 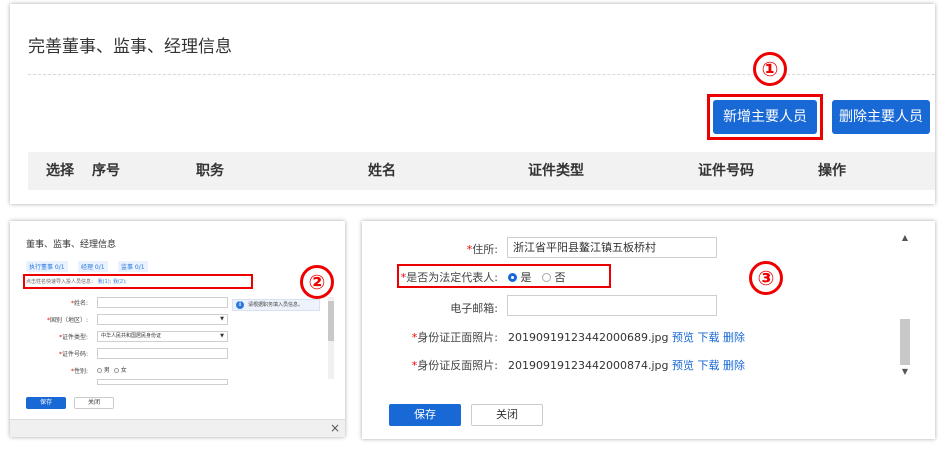 What do you see at coordinates (177, 428) in the screenshot?
I see `dialog-footer: ×` at bounding box center [177, 428].